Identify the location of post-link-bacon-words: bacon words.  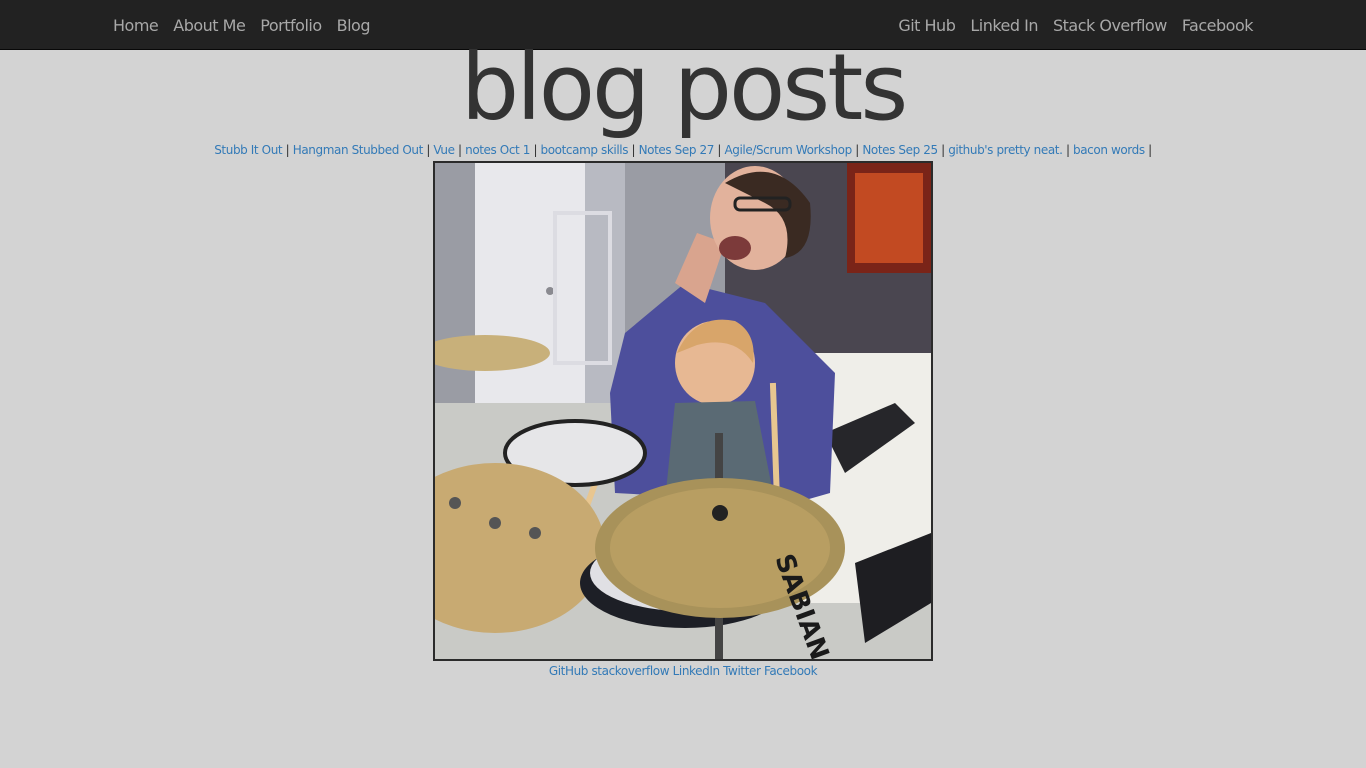
(1109, 150).